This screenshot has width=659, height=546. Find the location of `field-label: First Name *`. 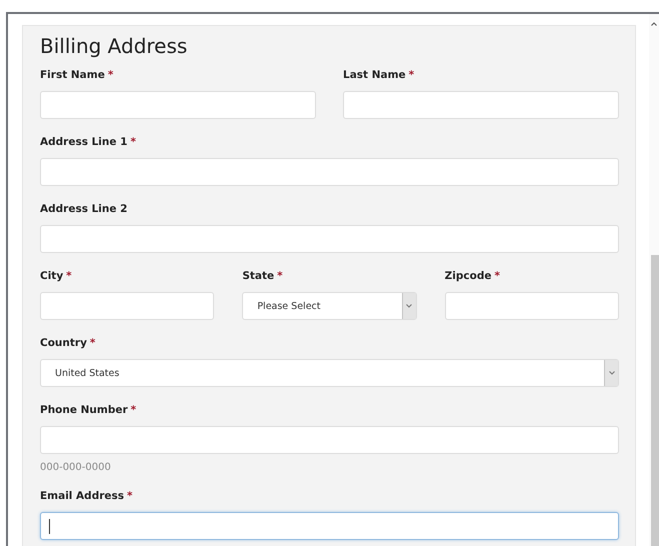

field-label: First Name * is located at coordinates (77, 76).